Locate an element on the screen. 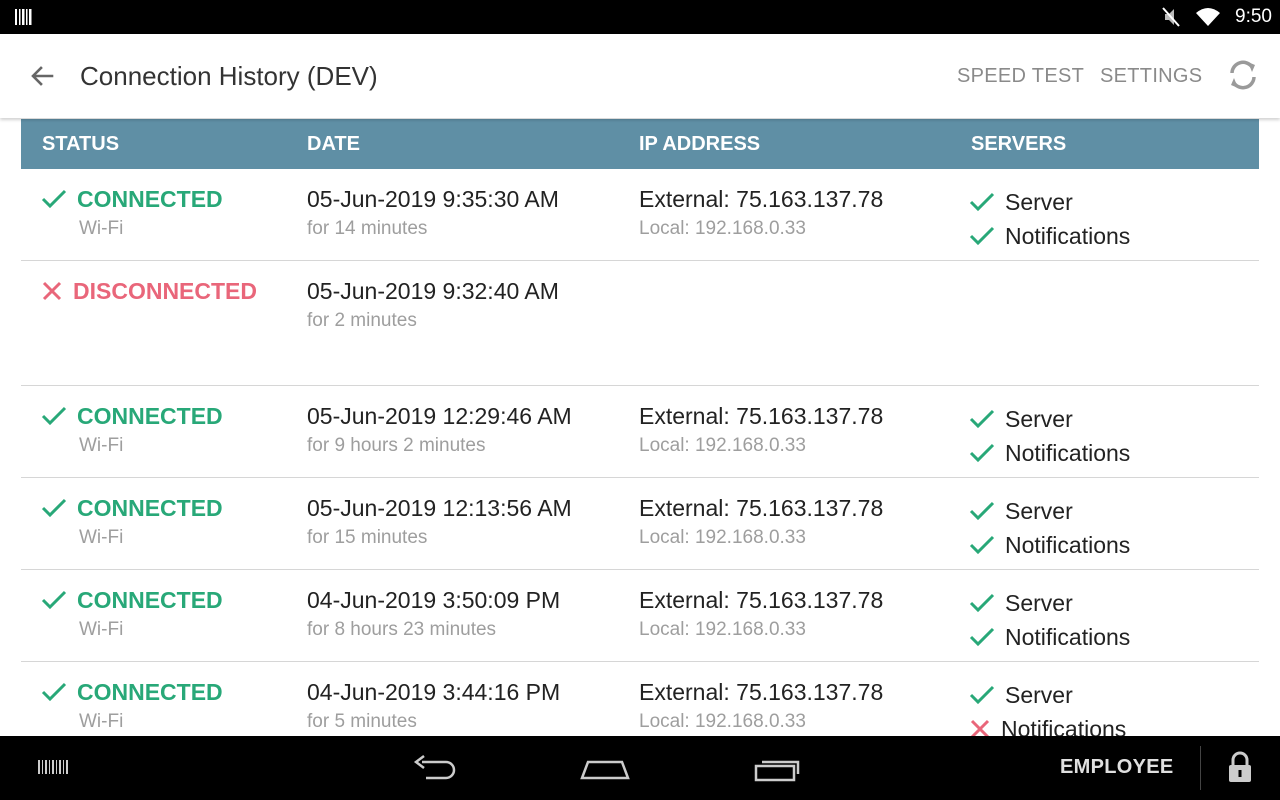 The image size is (1280, 800). page-title: Connection History (DEV) is located at coordinates (229, 76).